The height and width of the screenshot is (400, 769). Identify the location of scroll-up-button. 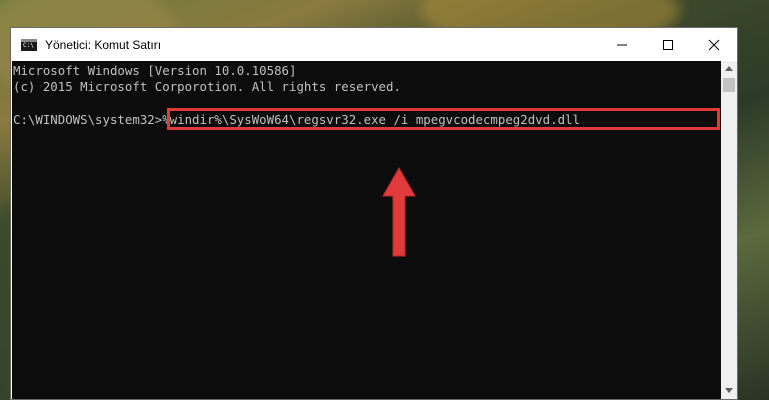
(729, 69).